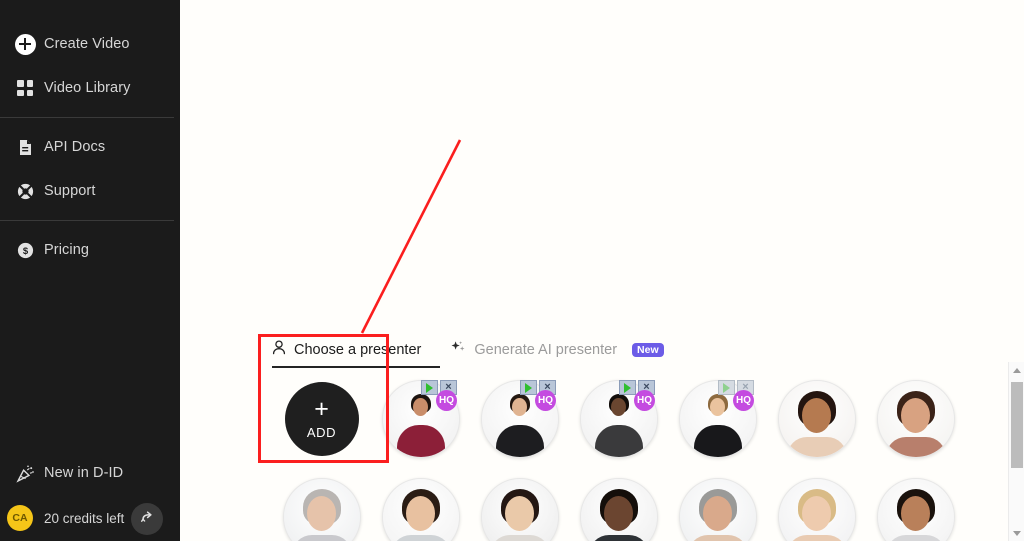  What do you see at coordinates (546, 350) in the screenshot?
I see `tab-label: Generate AI presenter` at bounding box center [546, 350].